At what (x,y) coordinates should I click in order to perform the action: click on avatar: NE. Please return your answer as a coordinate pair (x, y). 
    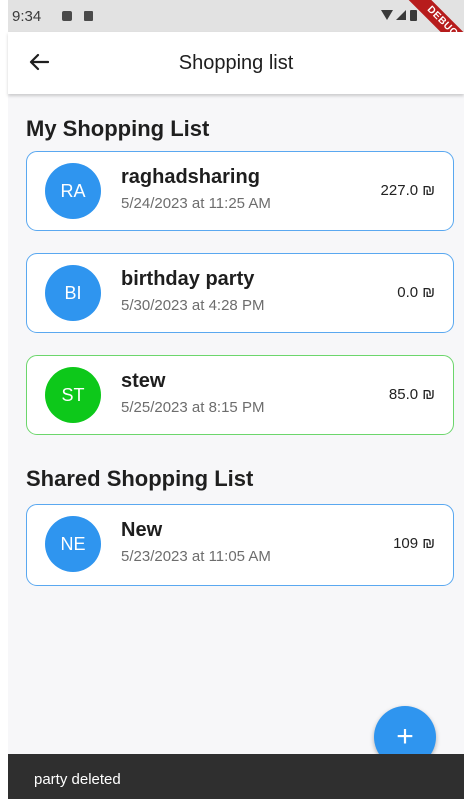
    Looking at the image, I should click on (73, 544).